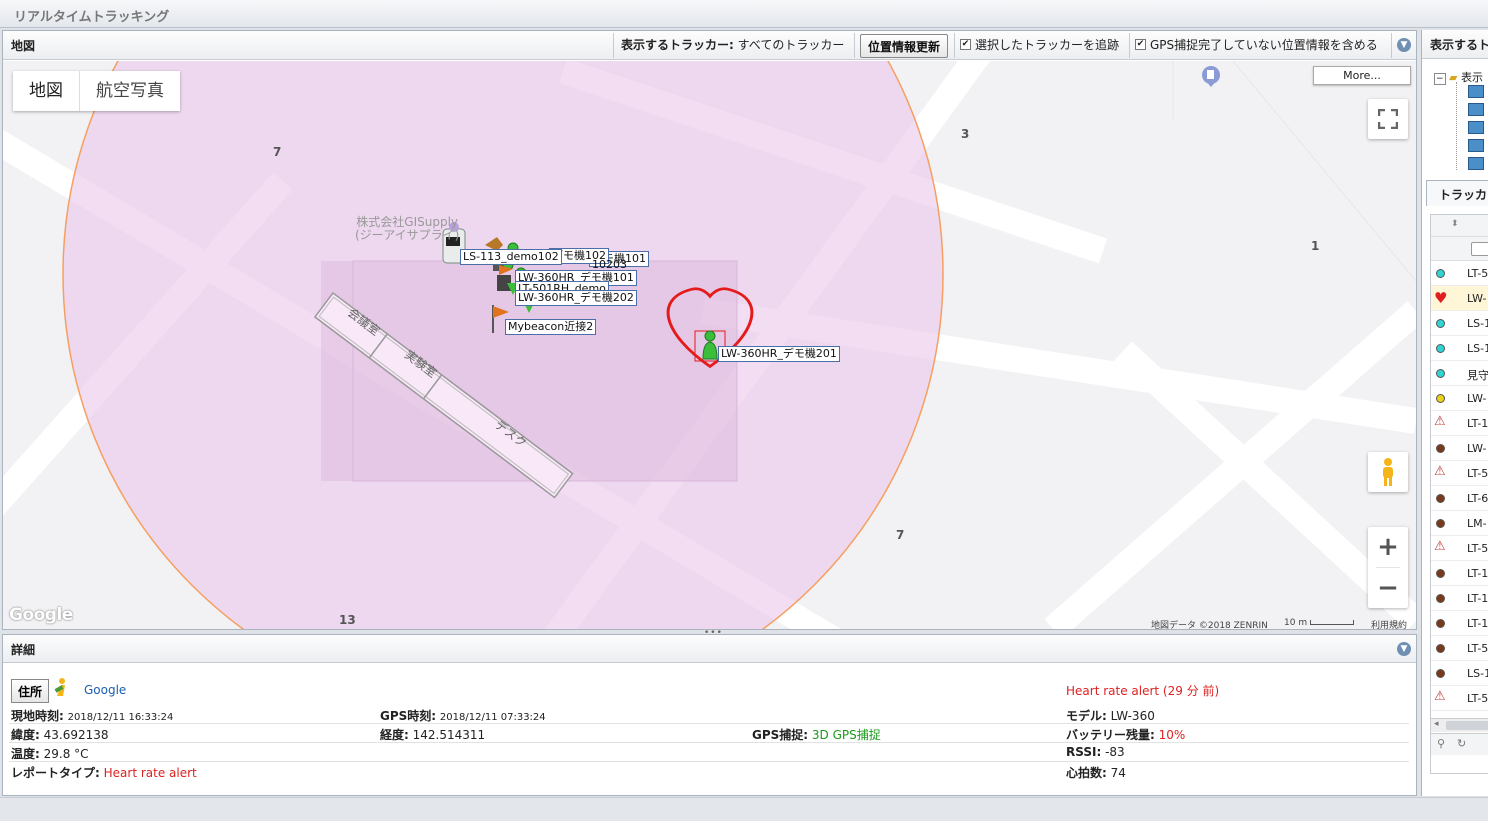  What do you see at coordinates (30, 691) in the screenshot?
I see `address-button: 住所` at bounding box center [30, 691].